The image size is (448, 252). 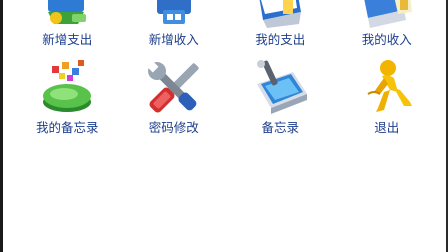 I want to click on menu-item-my-income: 我的收入, so click(x=387, y=25).